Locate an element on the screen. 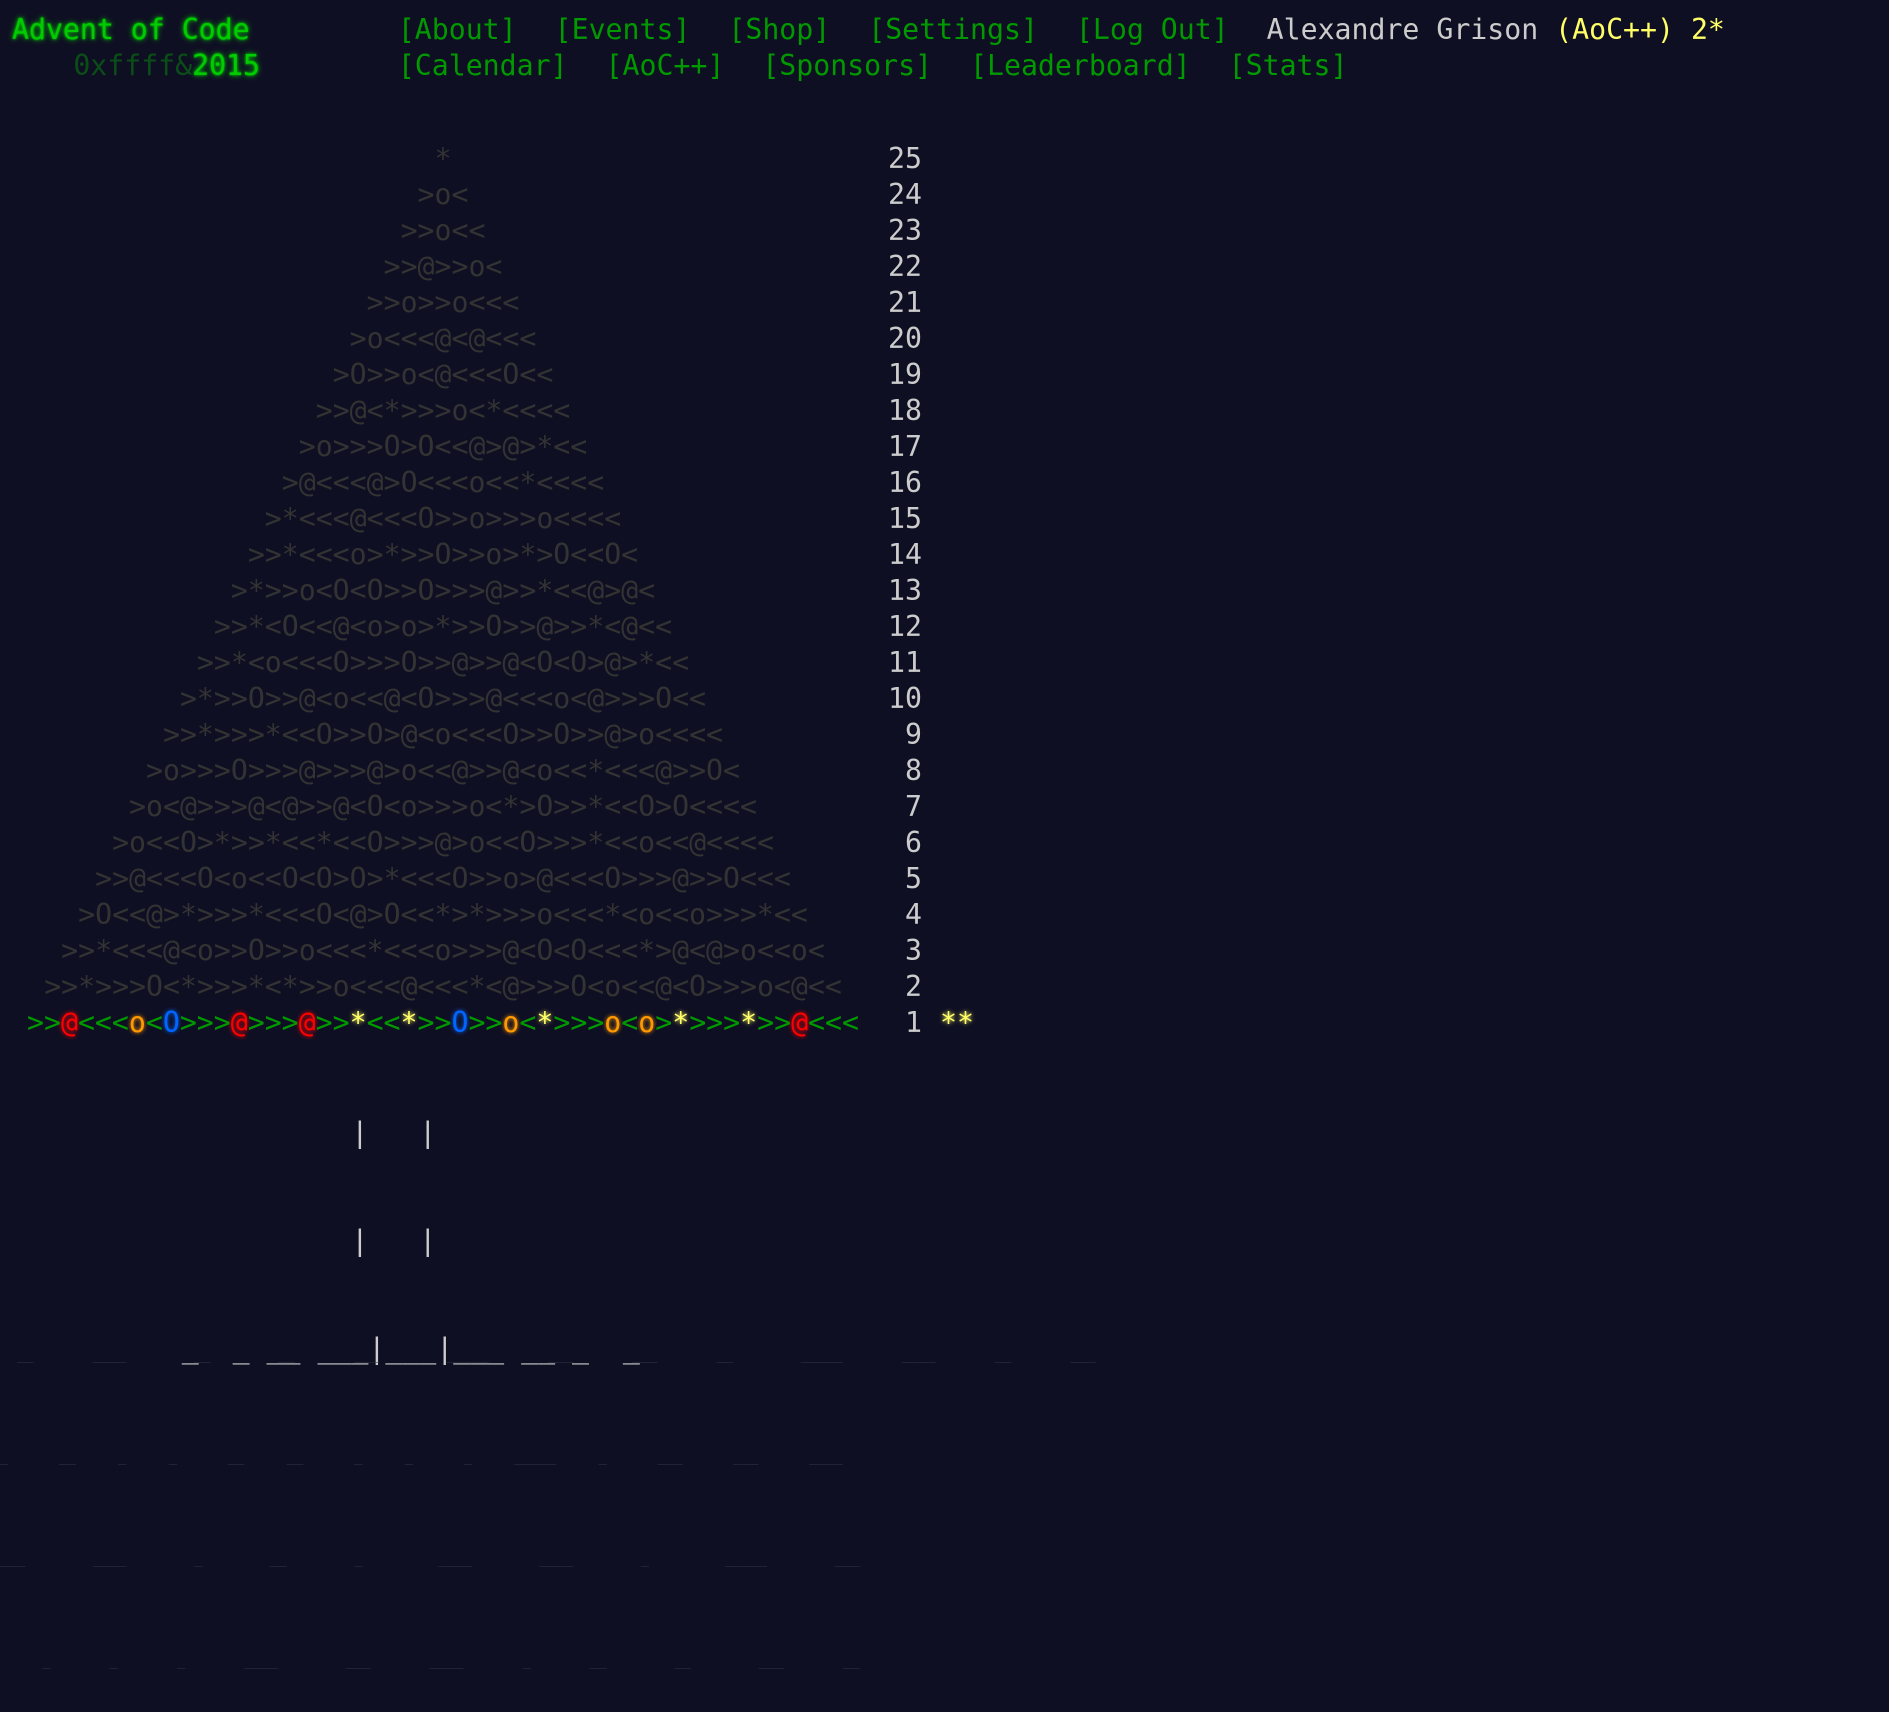 This screenshot has height=1712, width=1889. calendar-day-number: 22 is located at coordinates (905, 266).